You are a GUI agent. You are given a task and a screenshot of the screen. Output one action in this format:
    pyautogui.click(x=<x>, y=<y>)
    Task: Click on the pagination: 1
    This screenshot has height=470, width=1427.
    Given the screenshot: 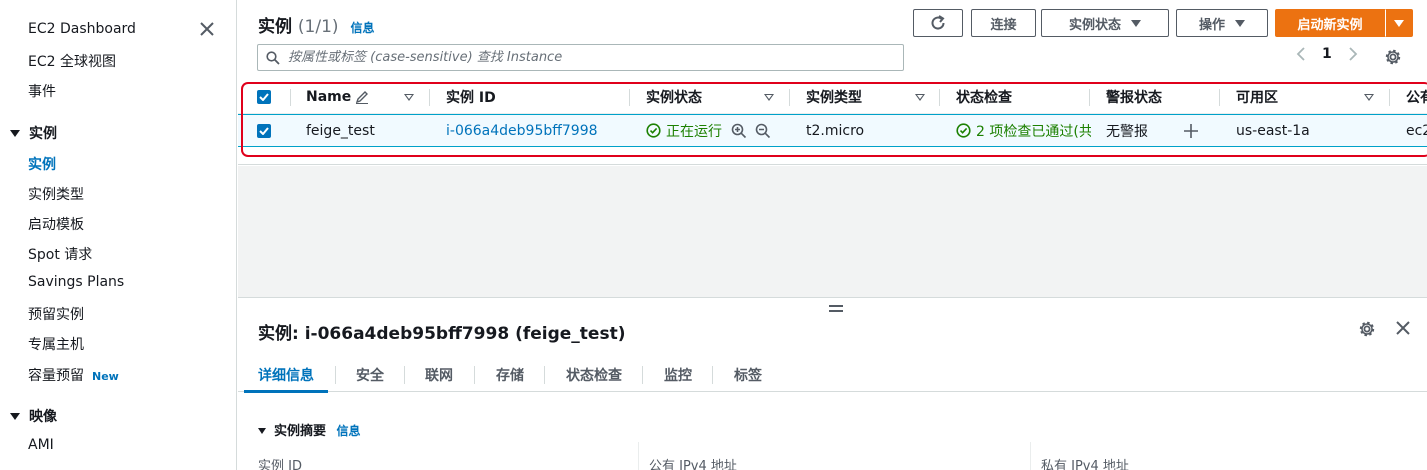 What is the action you would take?
    pyautogui.click(x=1327, y=54)
    